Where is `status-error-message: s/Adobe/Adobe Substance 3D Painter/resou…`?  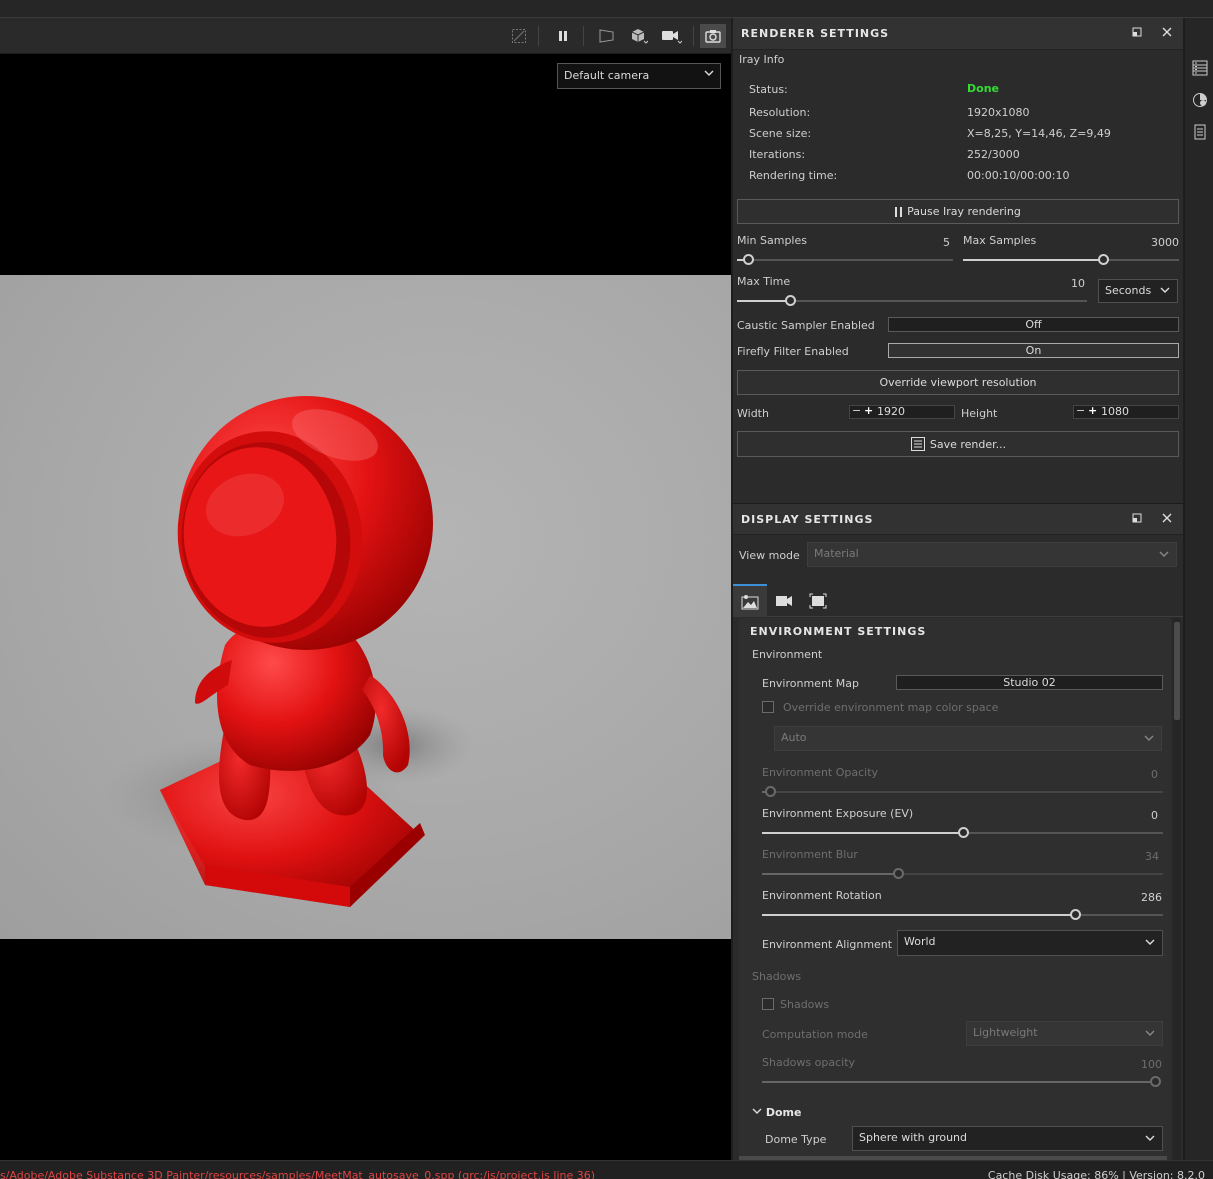
status-error-message: s/Adobe/Adobe Substance 3D Painter/resou… is located at coordinates (298, 1174).